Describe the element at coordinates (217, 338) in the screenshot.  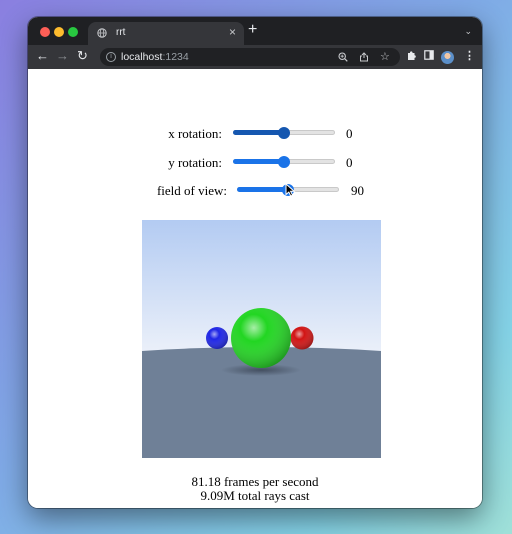
I see `blue-sphere-shading` at that location.